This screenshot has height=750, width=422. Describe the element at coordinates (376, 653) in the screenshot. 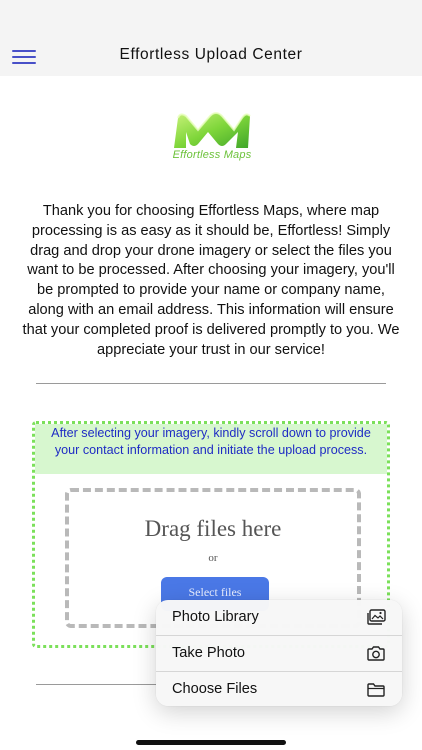

I see `camera-icon` at that location.